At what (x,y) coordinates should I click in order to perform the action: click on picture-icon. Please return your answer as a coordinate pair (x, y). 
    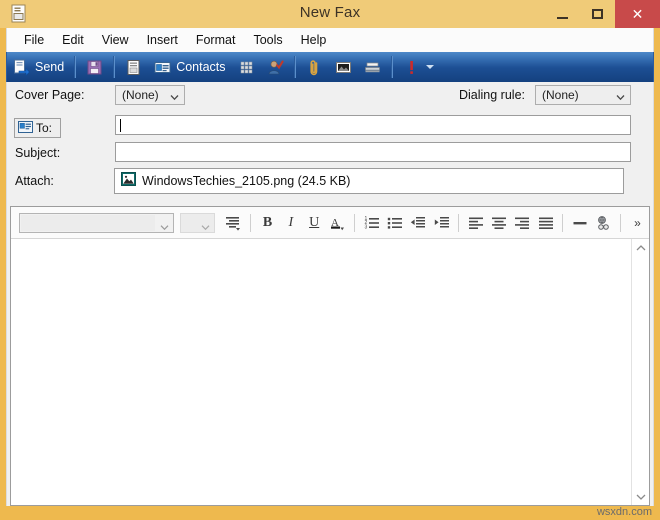
    Looking at the image, I should click on (343, 67).